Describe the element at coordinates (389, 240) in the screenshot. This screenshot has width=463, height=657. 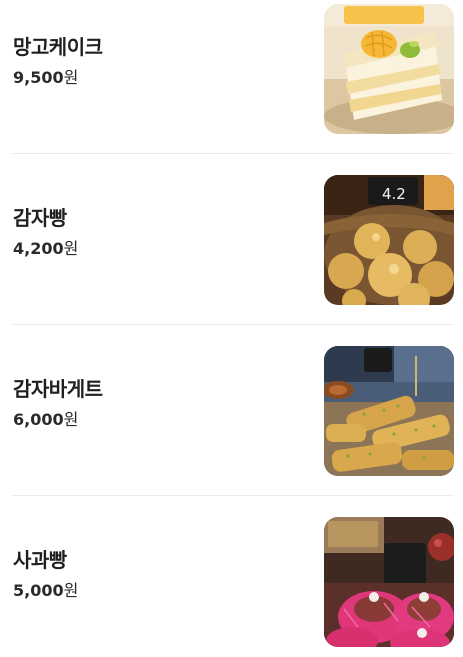
I see `potato-bread-photo: 4.2` at that location.